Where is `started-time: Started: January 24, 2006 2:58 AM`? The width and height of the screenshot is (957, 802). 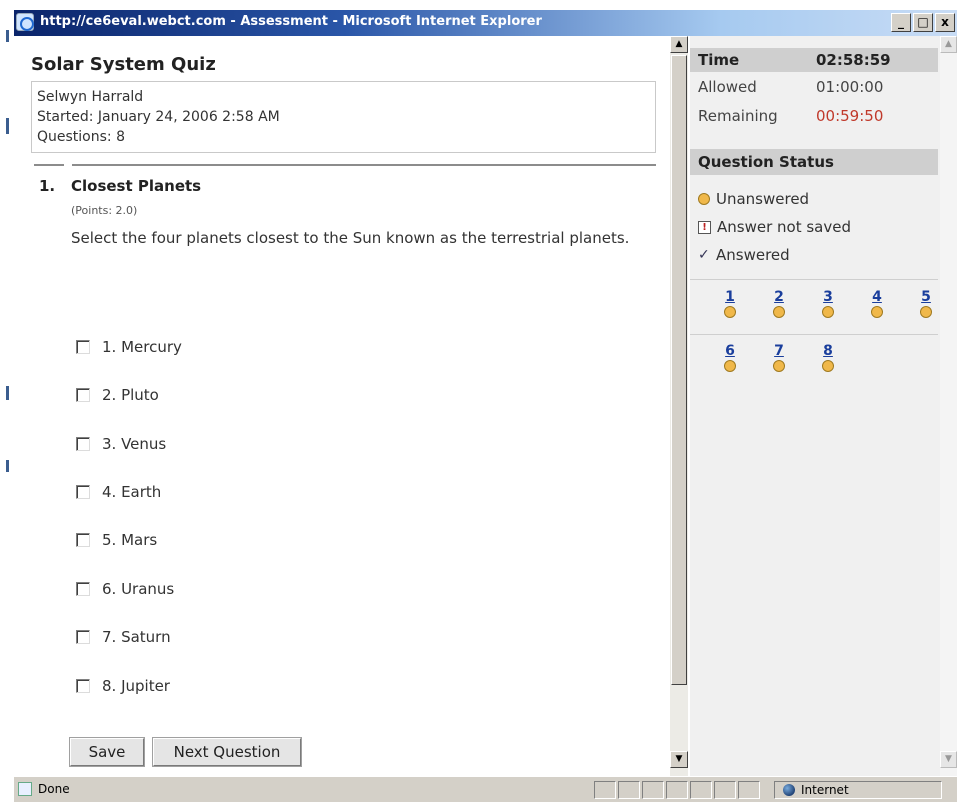 started-time: Started: January 24, 2006 2:58 AM is located at coordinates (158, 117).